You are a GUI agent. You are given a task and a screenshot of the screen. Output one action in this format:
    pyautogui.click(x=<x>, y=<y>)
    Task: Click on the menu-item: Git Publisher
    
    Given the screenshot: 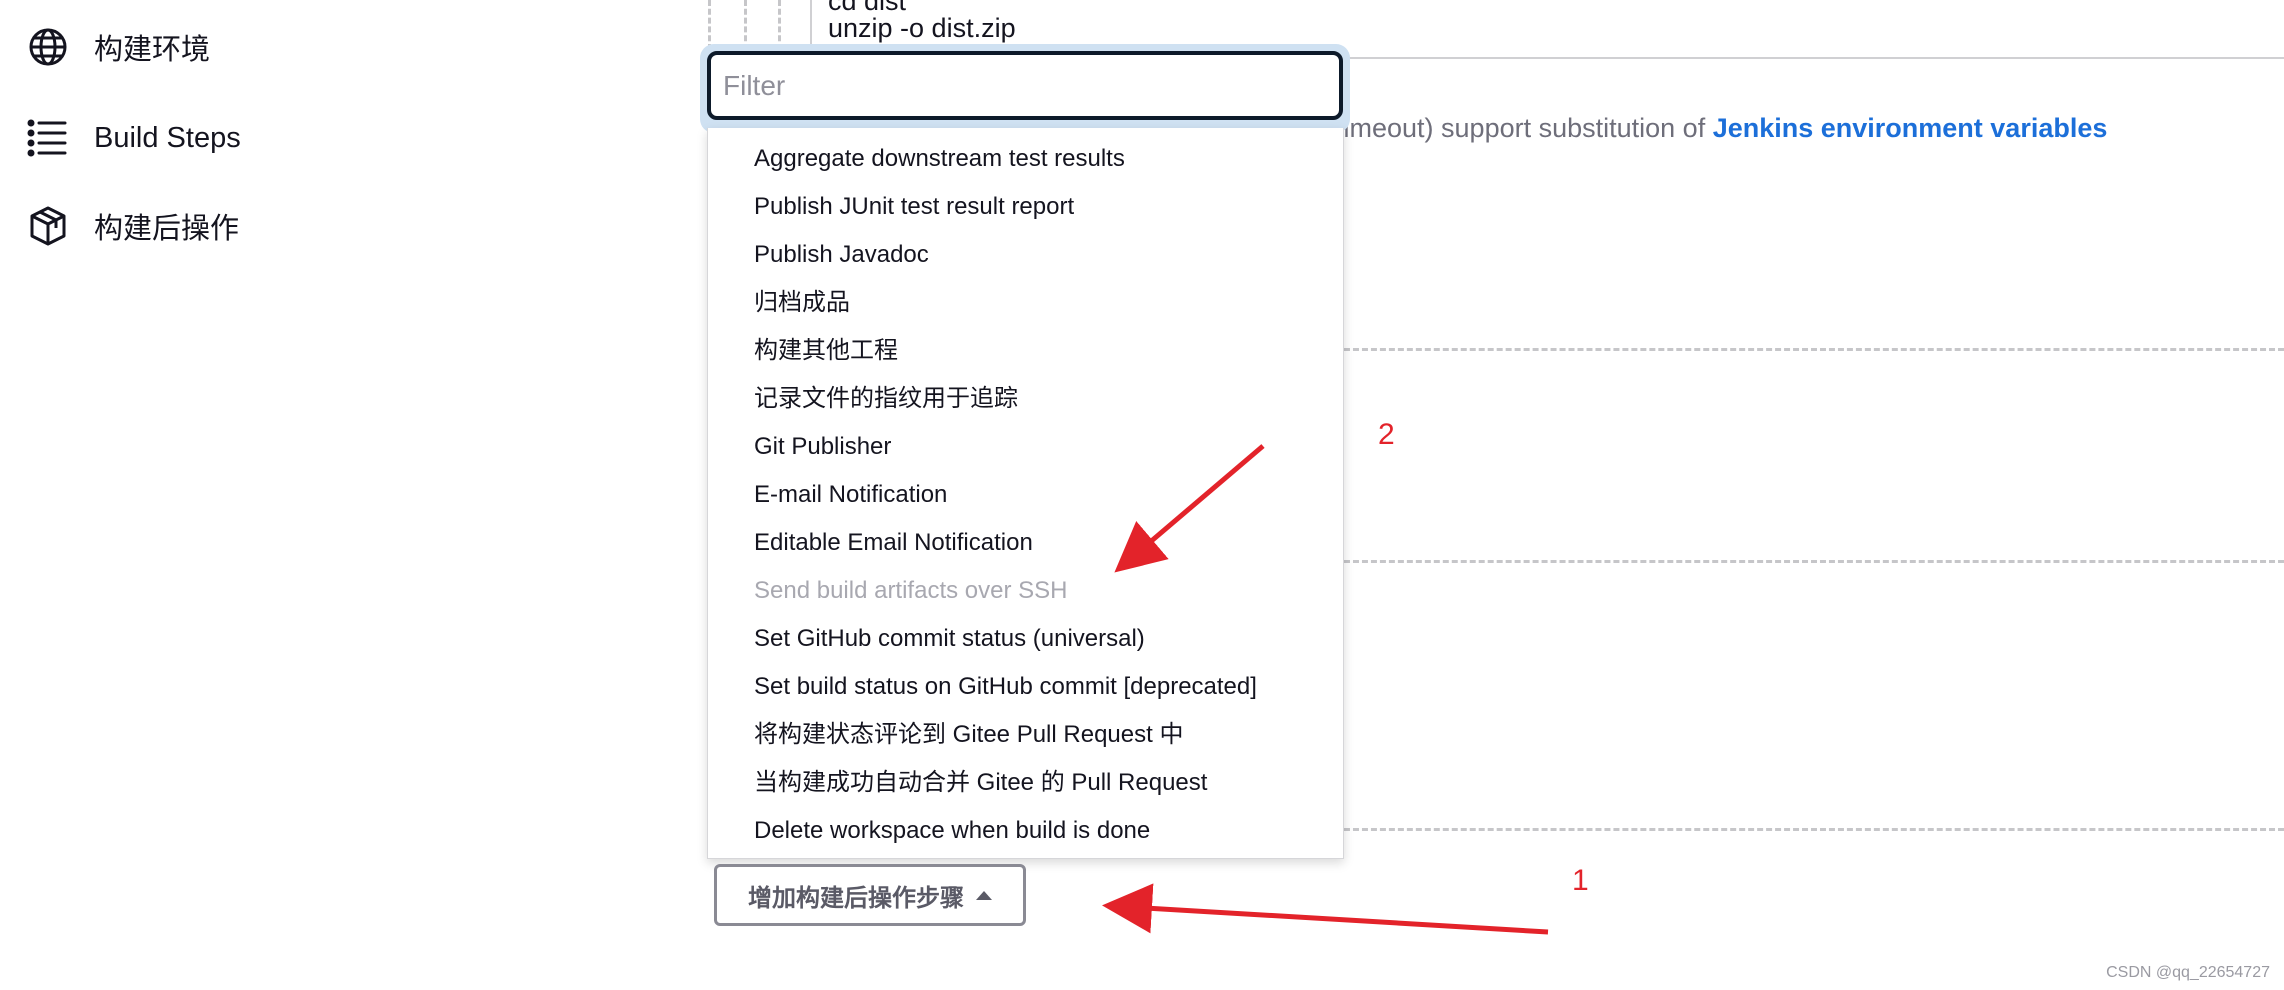 What is the action you would take?
    pyautogui.click(x=822, y=447)
    